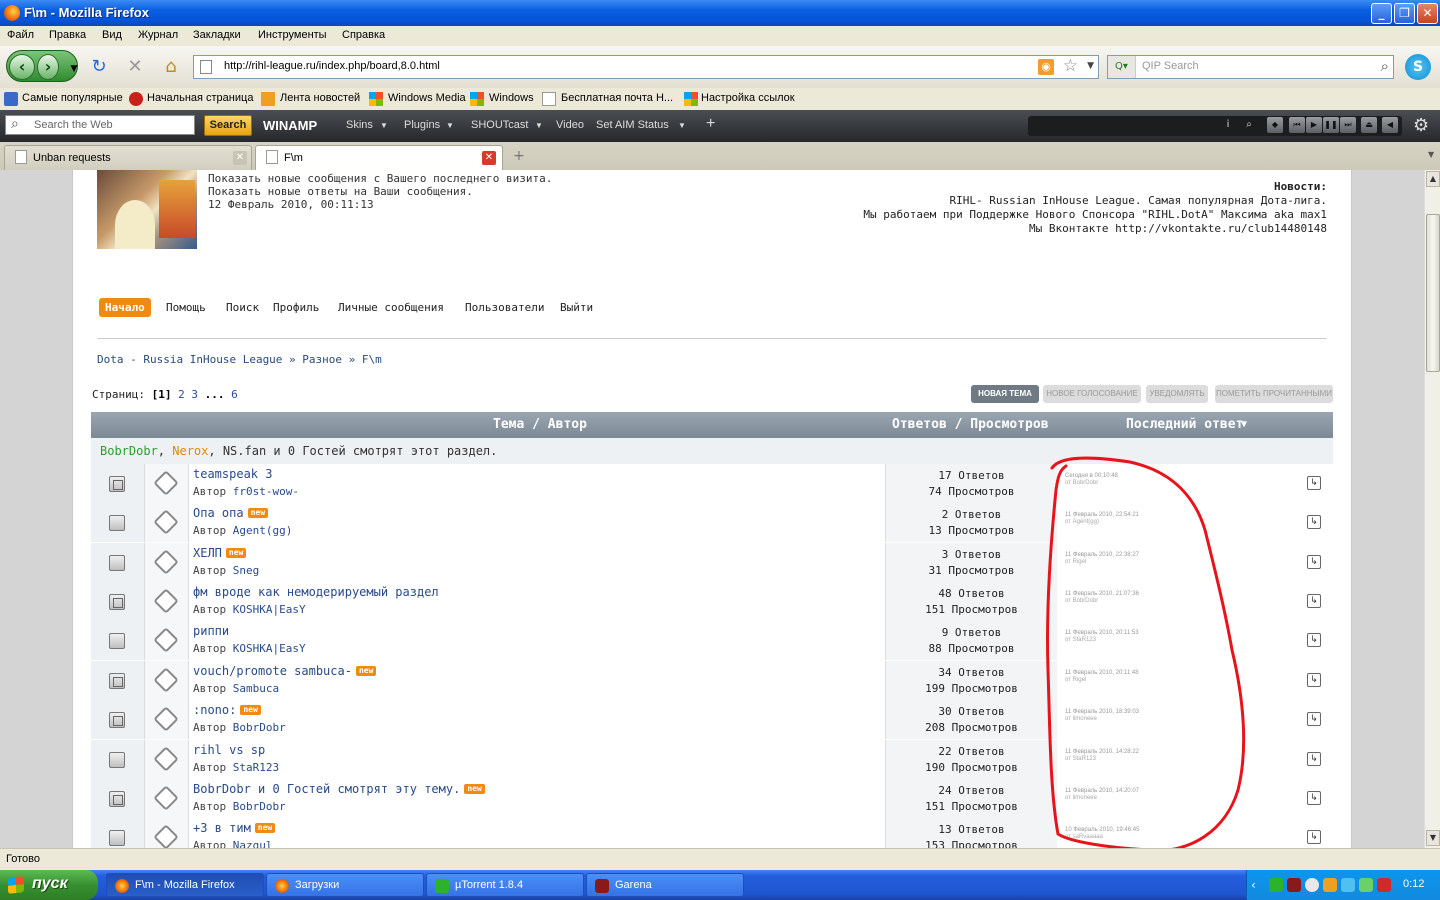  What do you see at coordinates (316, 592) in the screenshot?
I see `topic-title-link: фм вроде как немодерируемый раздел` at bounding box center [316, 592].